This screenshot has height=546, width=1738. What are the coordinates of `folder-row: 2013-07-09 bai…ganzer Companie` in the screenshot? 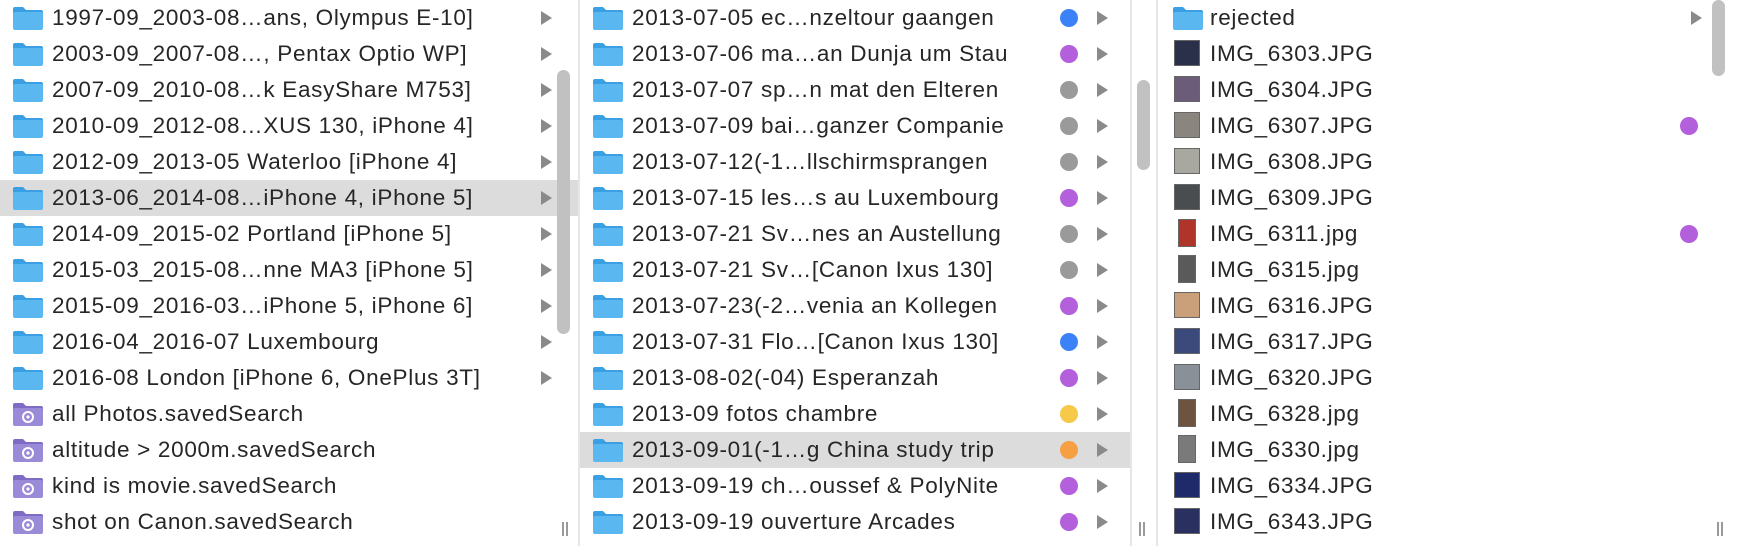 It's located at (855, 126).